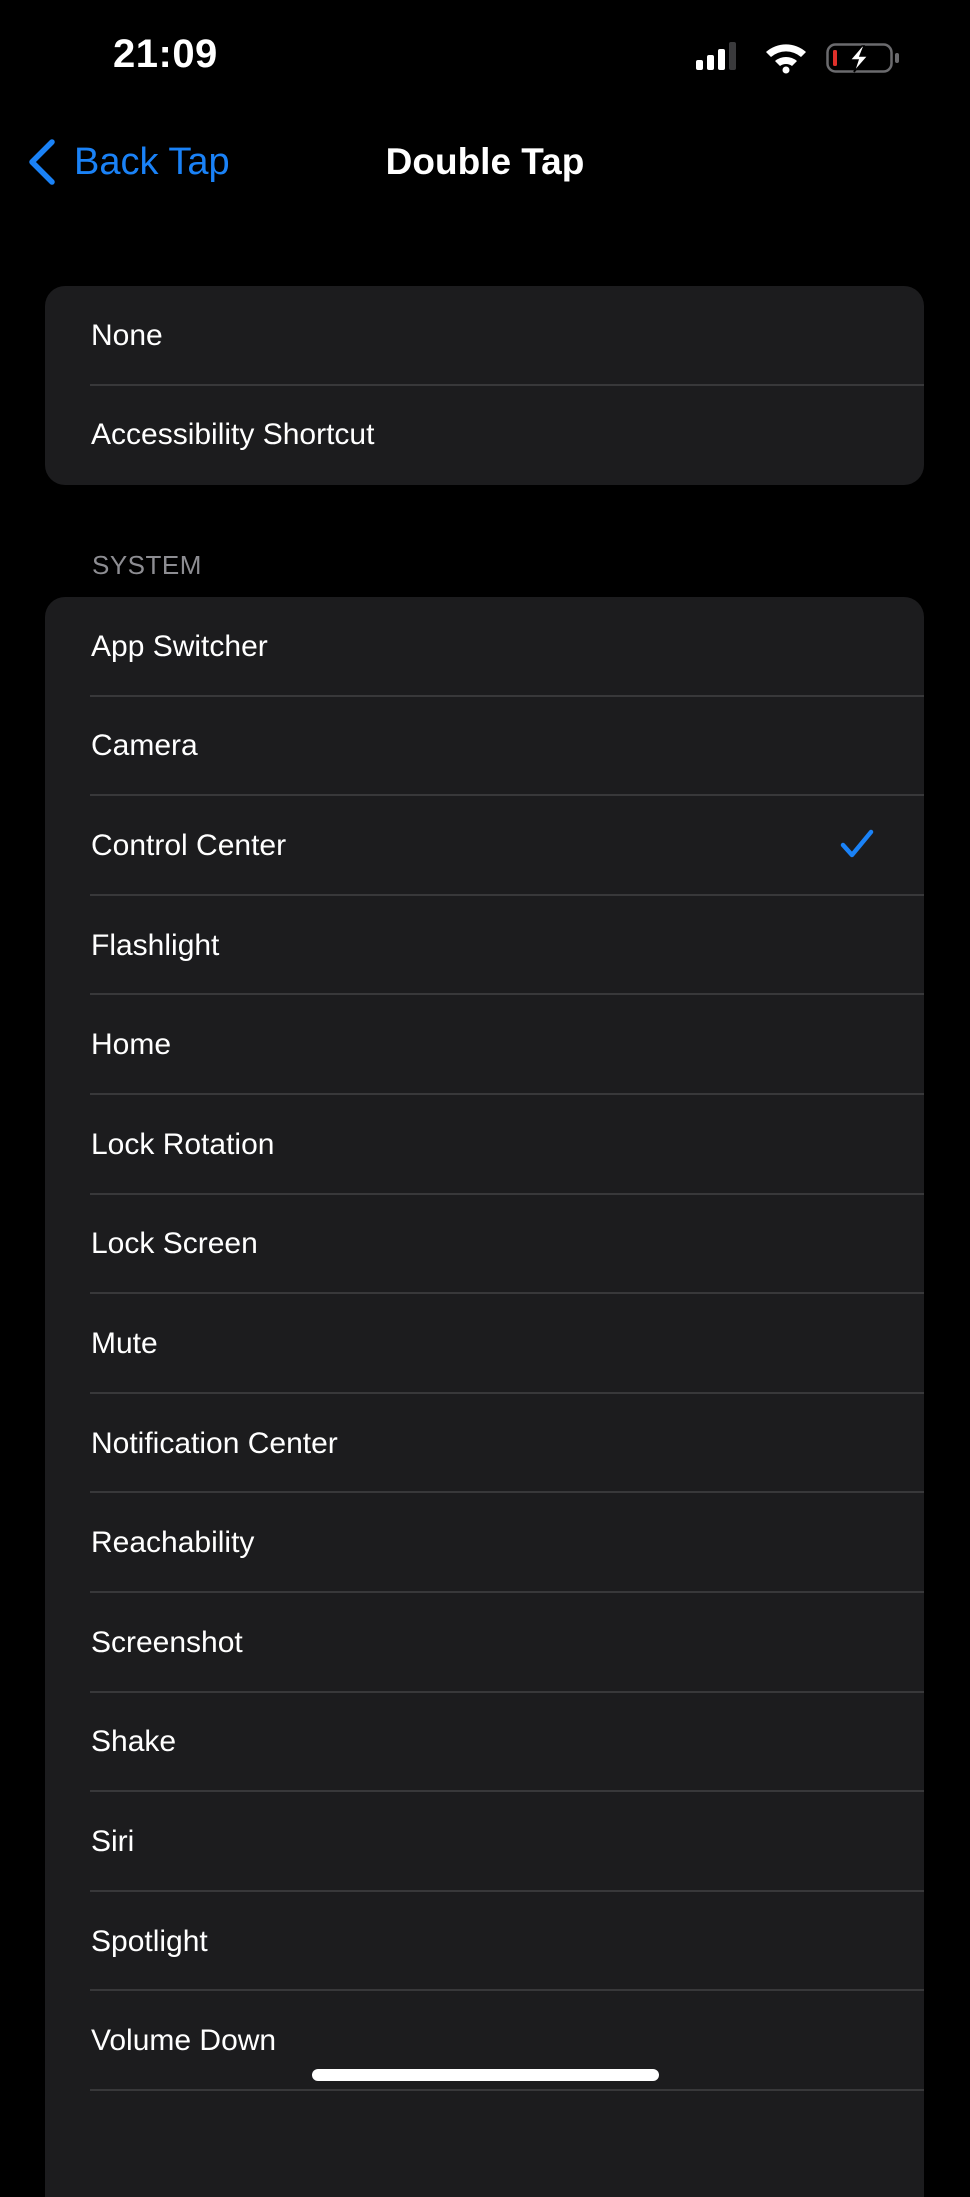  Describe the element at coordinates (484, 1344) in the screenshot. I see `option-mute: Mute` at that location.